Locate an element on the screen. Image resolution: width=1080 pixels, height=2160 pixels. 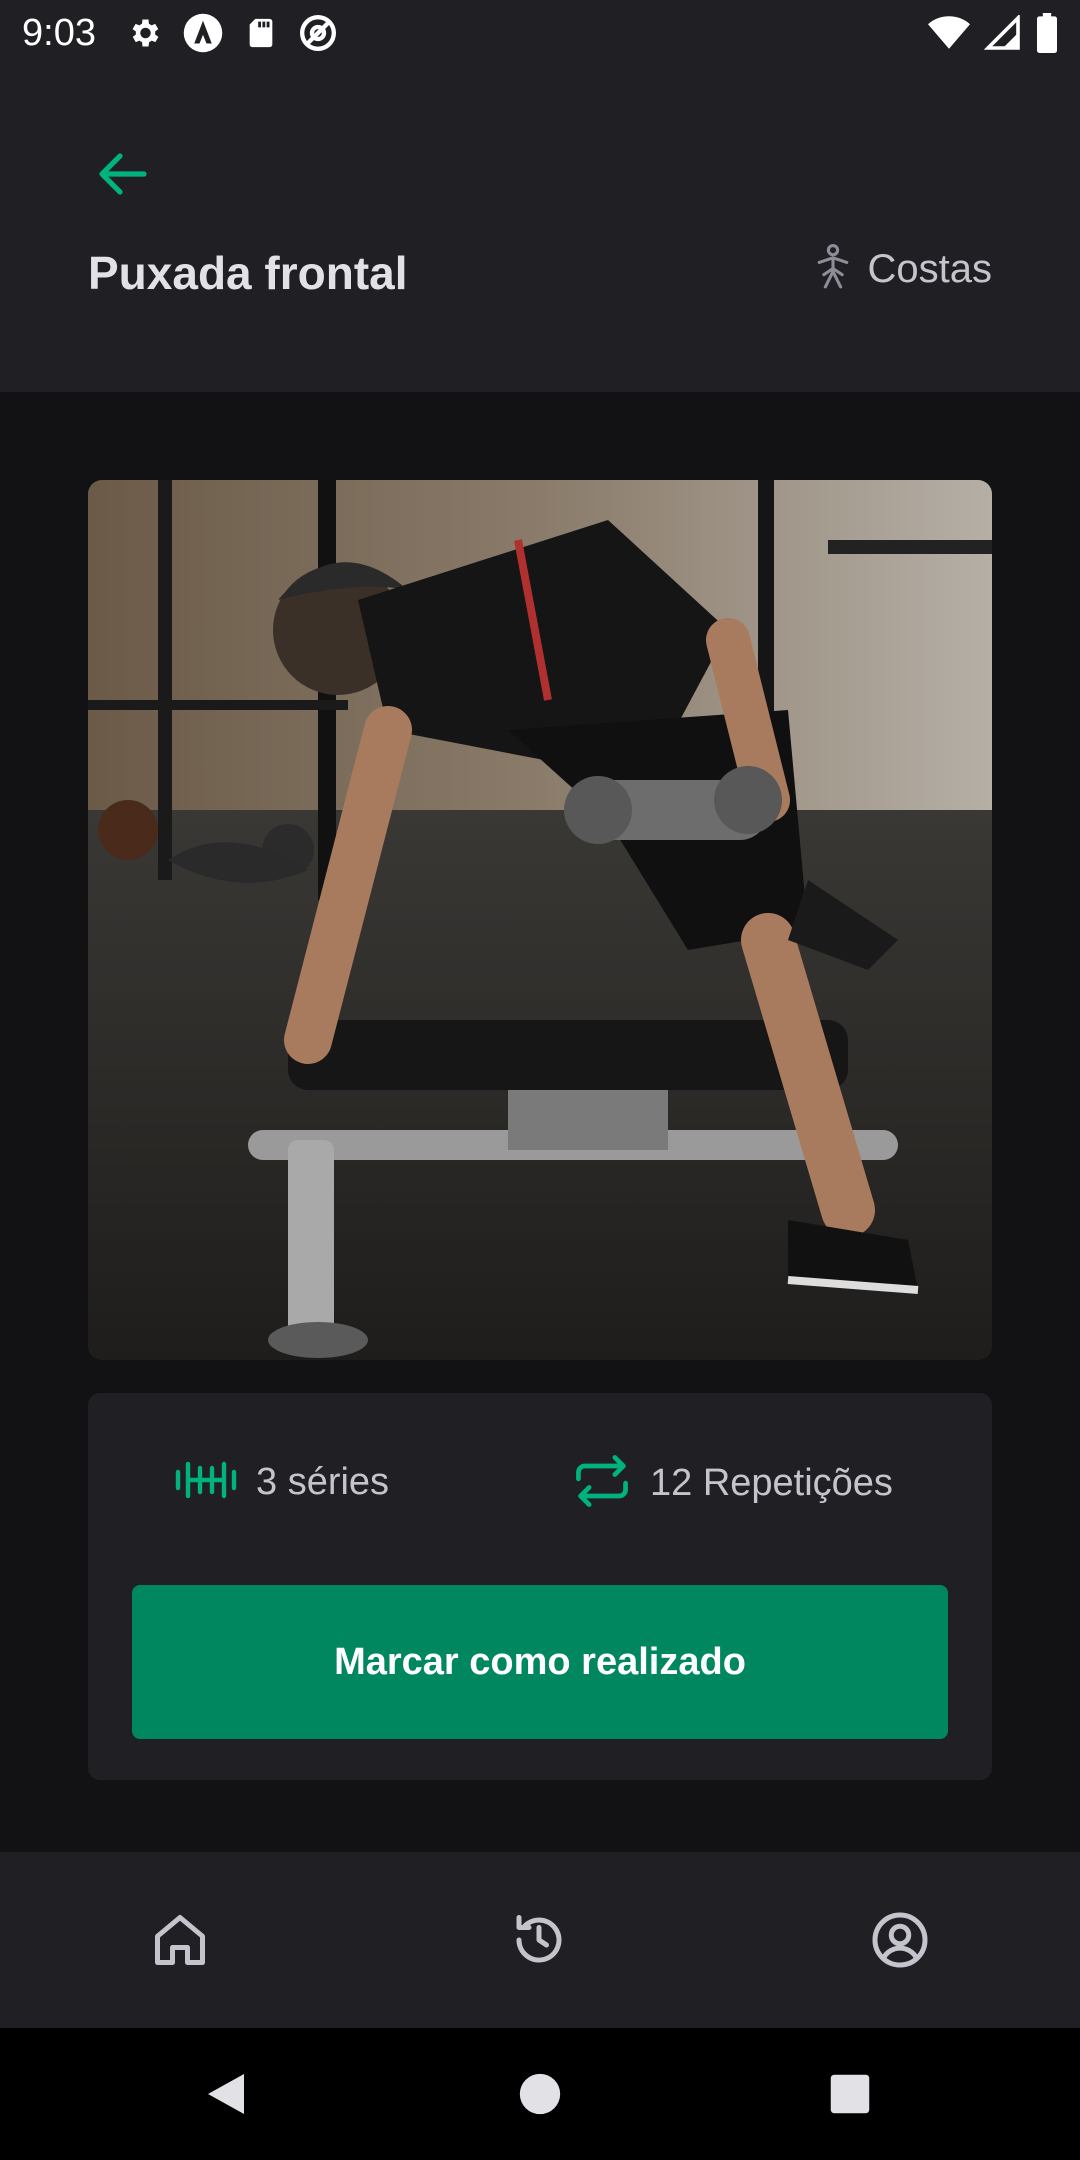
back-button is located at coordinates (122, 176).